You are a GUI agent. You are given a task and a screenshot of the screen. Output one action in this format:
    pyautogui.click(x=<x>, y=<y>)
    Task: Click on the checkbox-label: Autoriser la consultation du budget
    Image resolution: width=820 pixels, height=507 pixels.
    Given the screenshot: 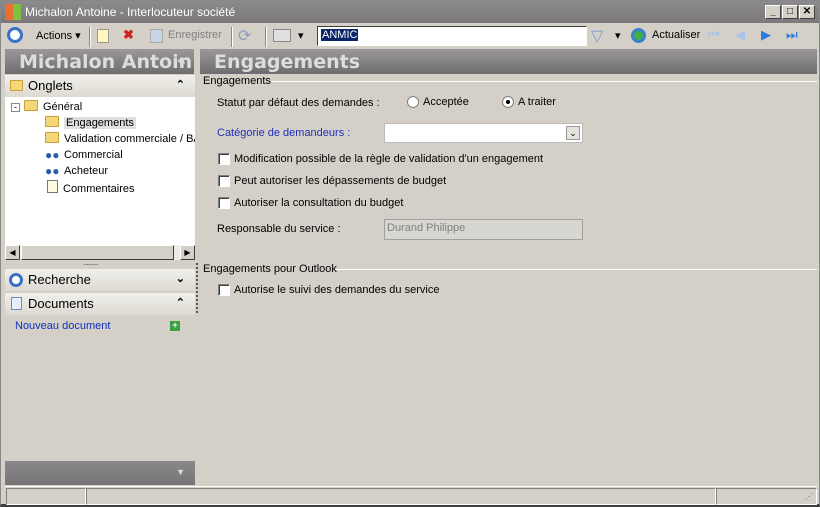 What is the action you would take?
    pyautogui.click(x=318, y=203)
    